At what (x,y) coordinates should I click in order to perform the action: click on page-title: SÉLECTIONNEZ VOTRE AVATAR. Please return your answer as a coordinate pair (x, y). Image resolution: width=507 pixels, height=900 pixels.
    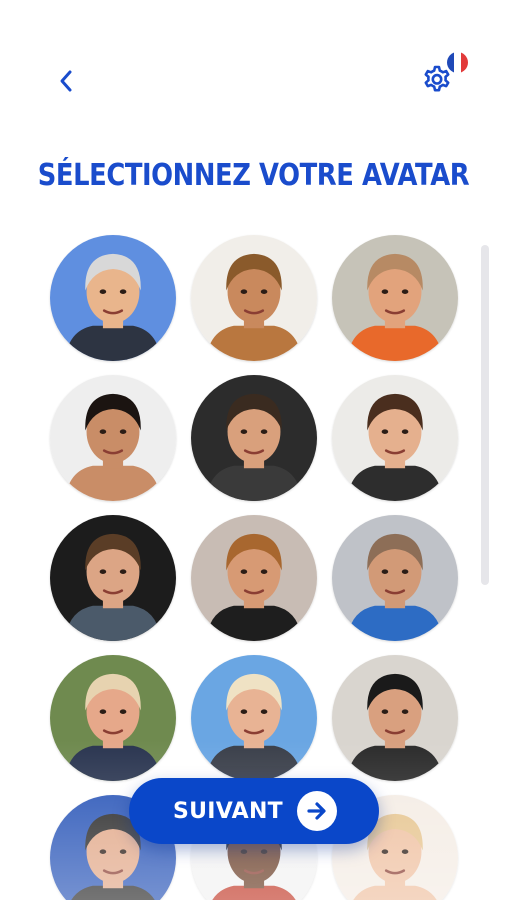
    Looking at the image, I should click on (253, 175).